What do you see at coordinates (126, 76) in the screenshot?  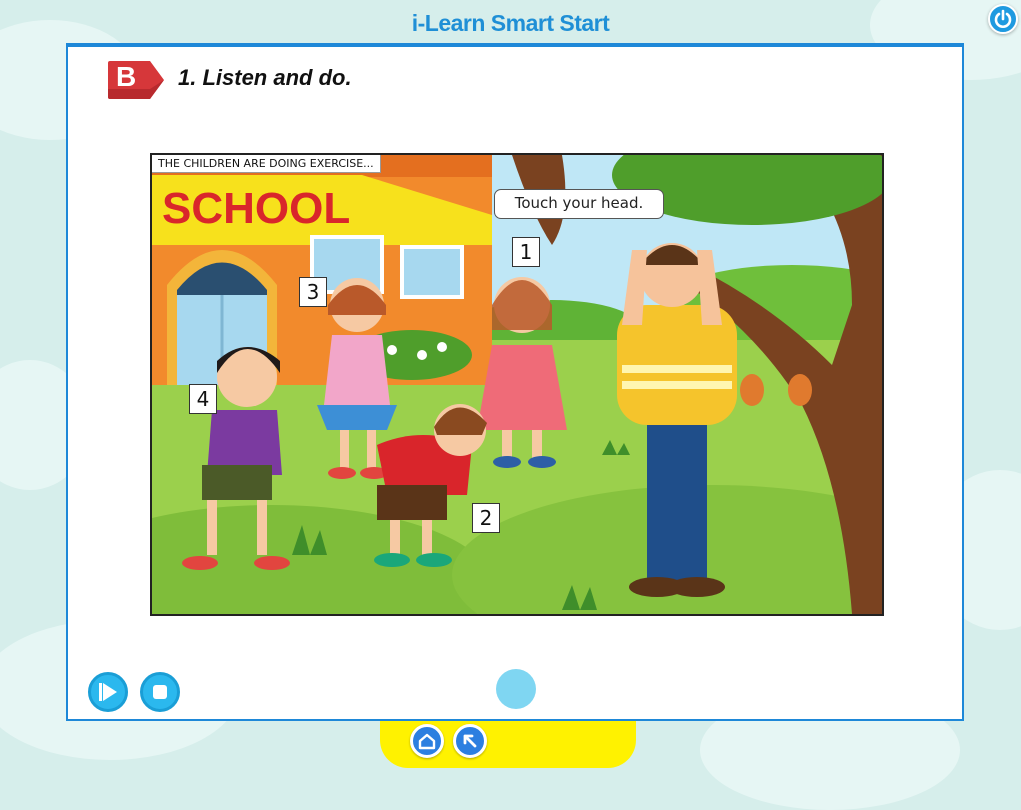 I see `section-letter: B` at bounding box center [126, 76].